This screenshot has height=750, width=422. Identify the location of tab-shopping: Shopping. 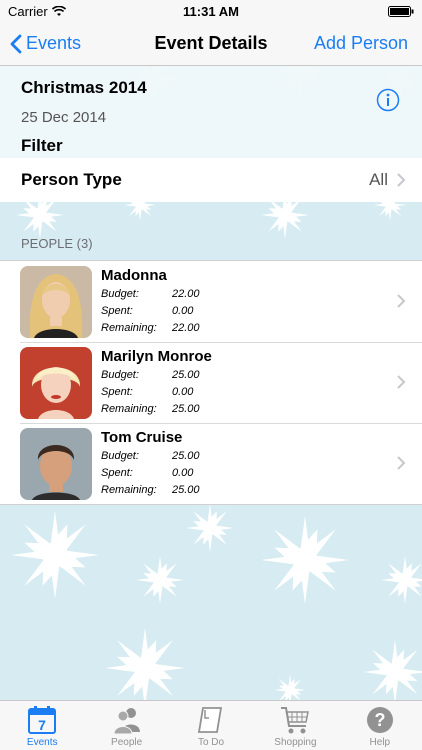
(295, 725).